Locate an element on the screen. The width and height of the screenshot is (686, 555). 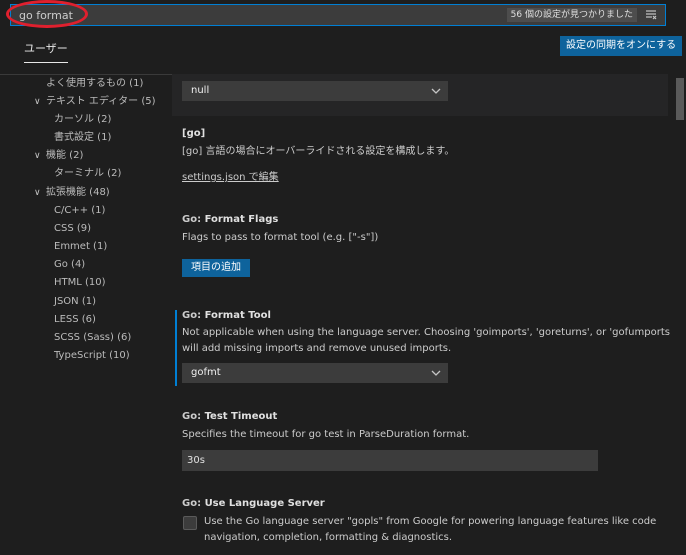
focused-setting-indicator is located at coordinates (176, 348).